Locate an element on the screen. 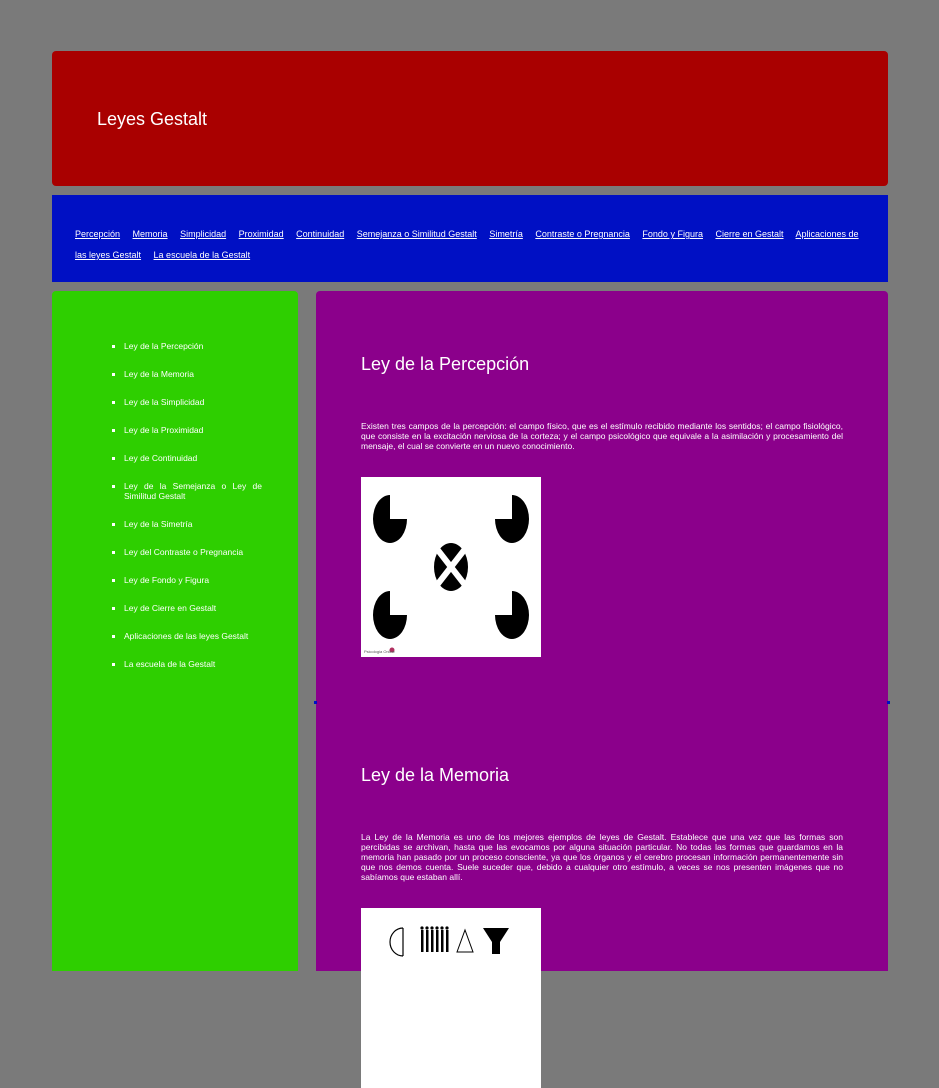  nav-link-simetria: Simetría is located at coordinates (506, 234).